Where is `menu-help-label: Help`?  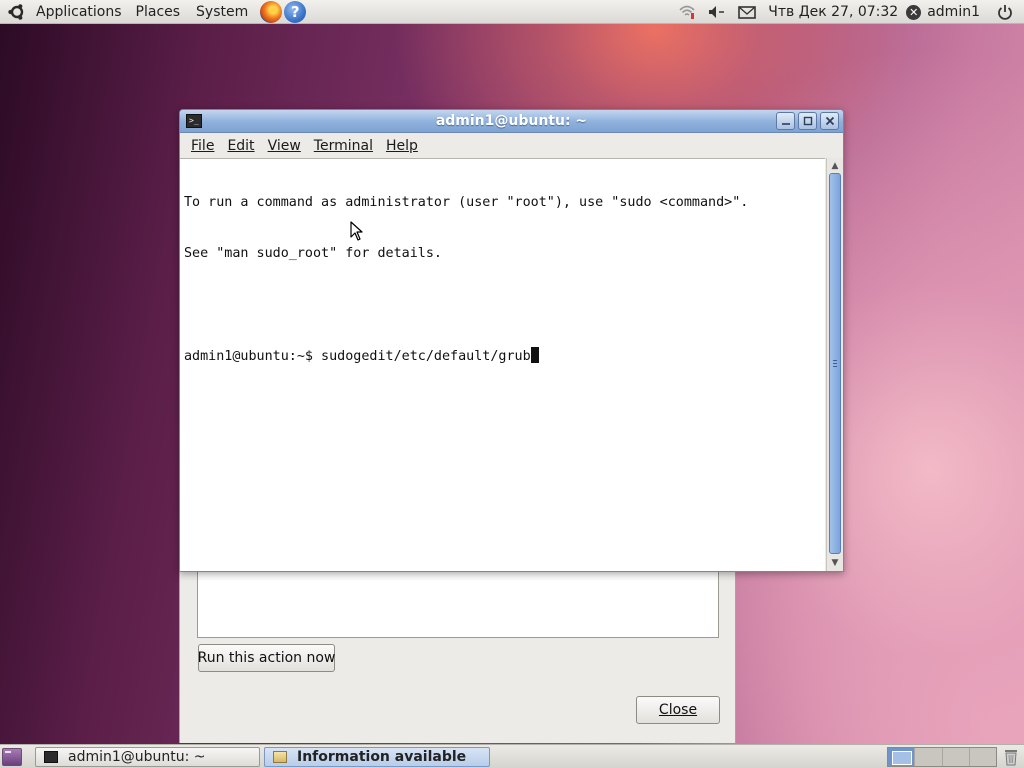 menu-help-label: Help is located at coordinates (401, 145).